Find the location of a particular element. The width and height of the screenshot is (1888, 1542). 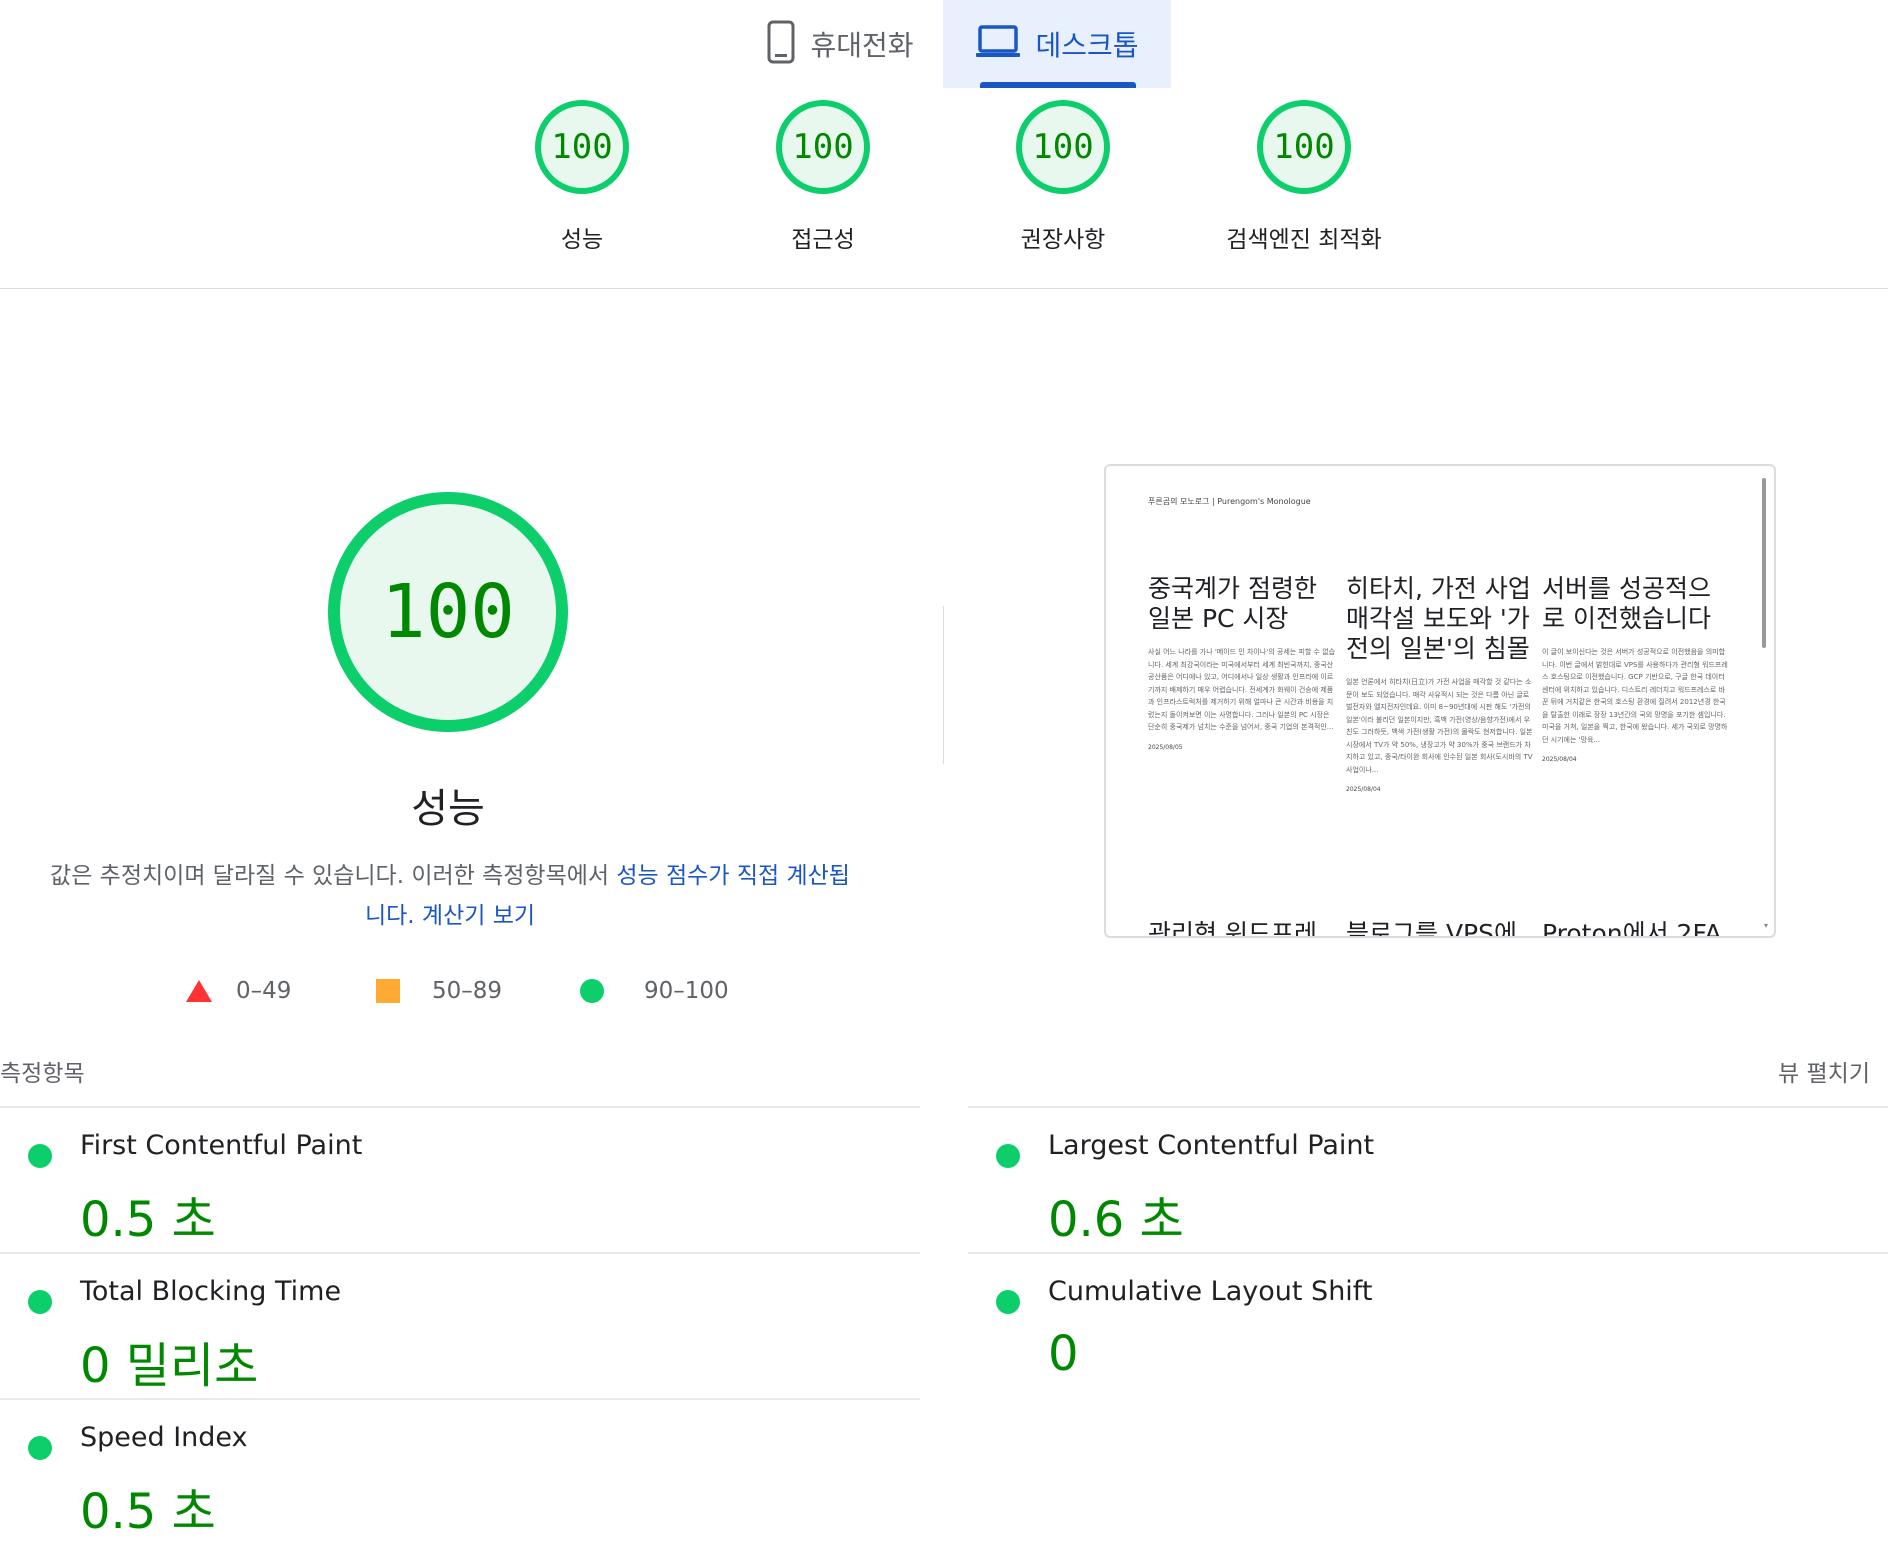

post-title: 블로그를 VPS에 is located at coordinates (1431, 928).